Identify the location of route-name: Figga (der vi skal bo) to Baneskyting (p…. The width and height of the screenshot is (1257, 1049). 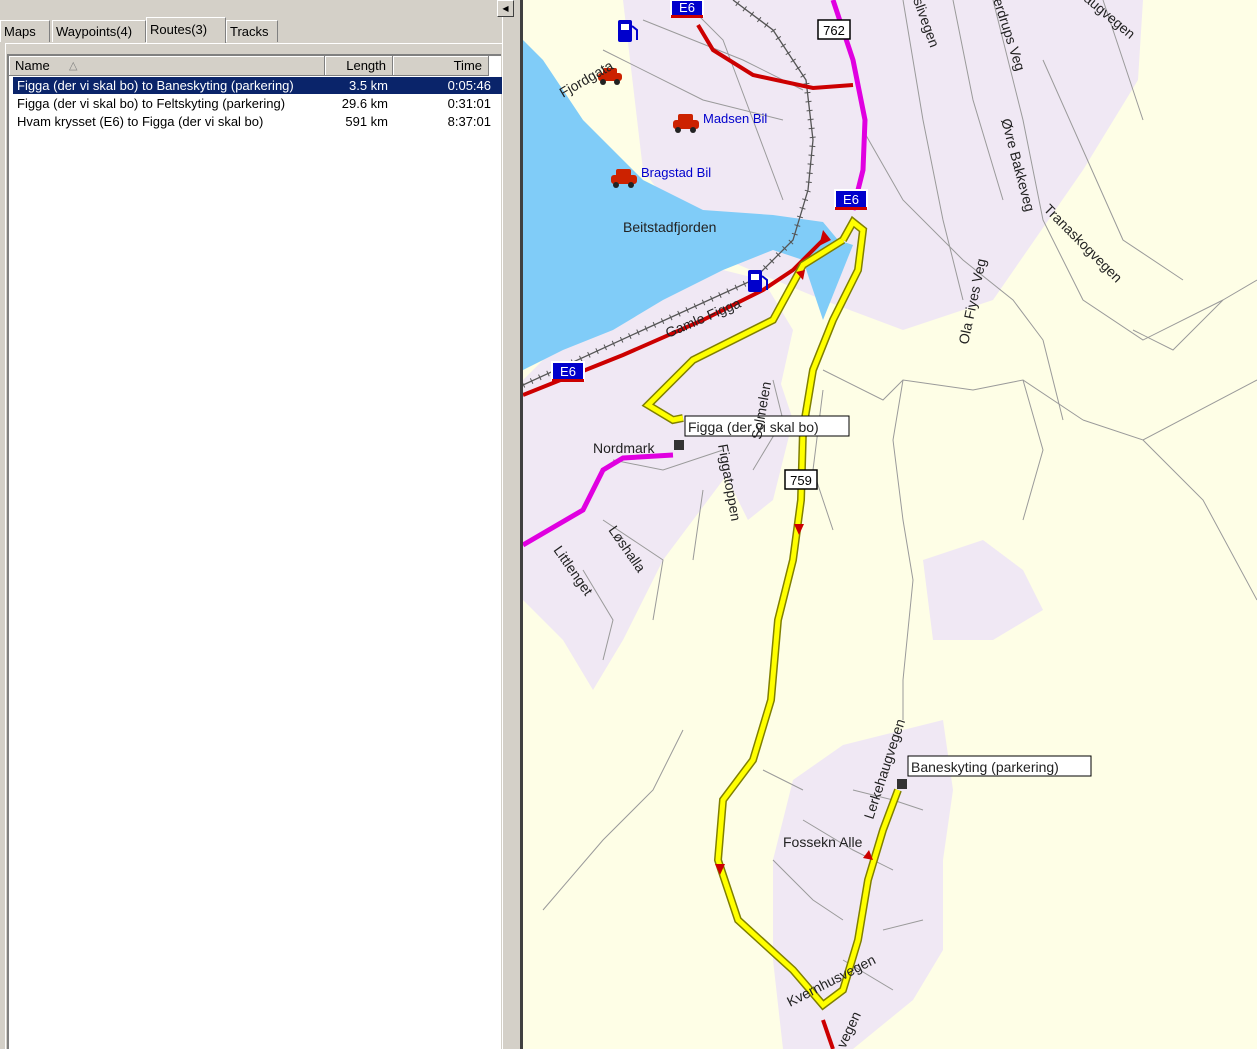
(155, 85).